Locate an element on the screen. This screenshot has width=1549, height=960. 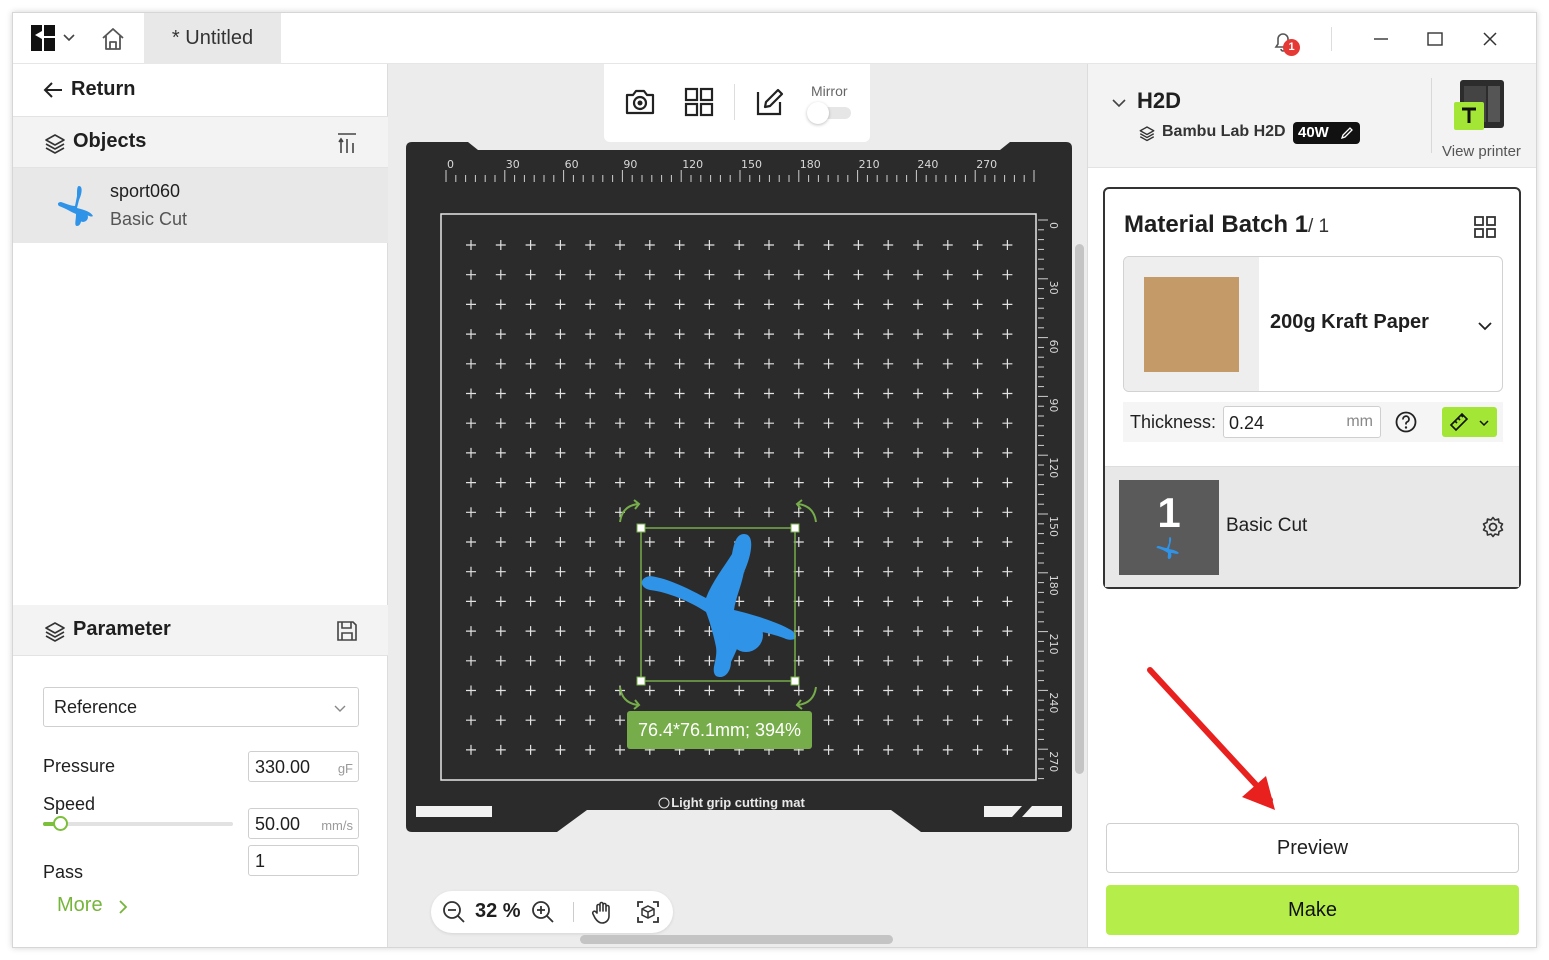
titlebar-divider is located at coordinates (1331, 39).